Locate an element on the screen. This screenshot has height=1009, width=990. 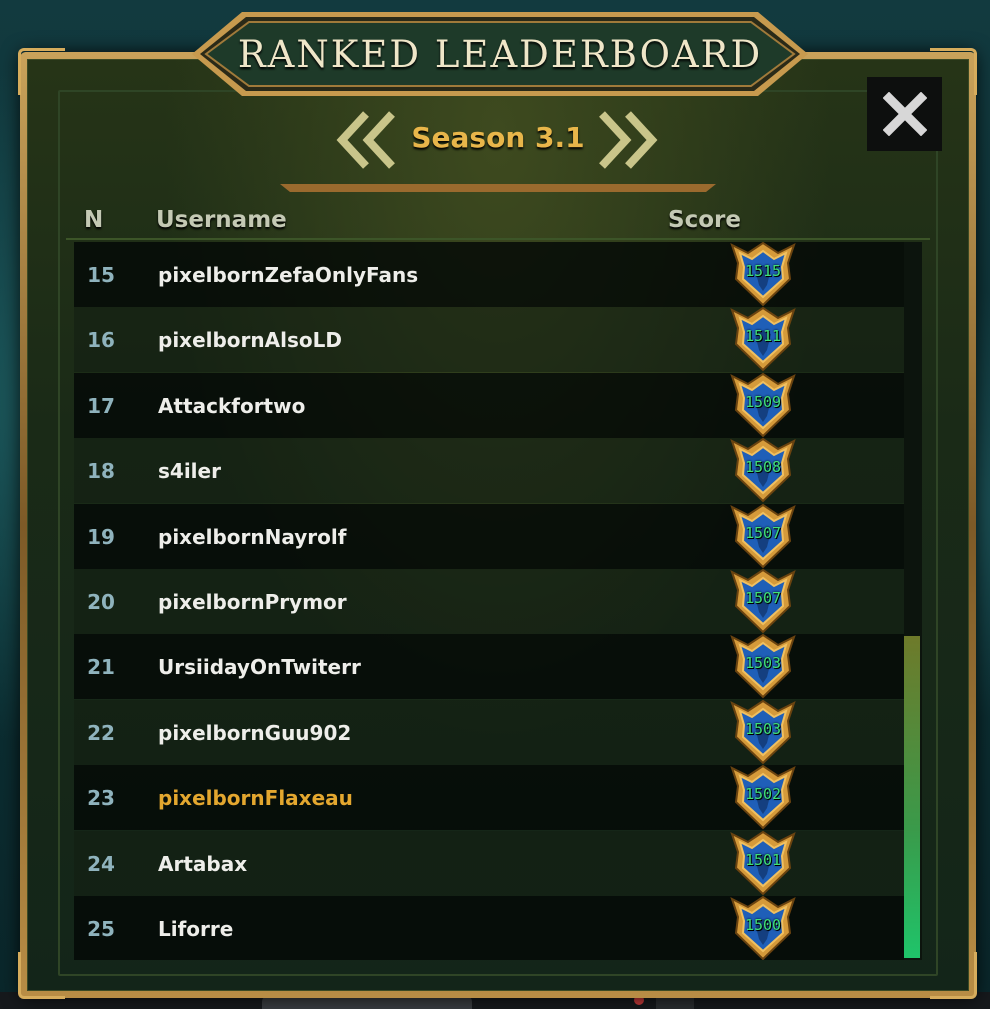
table-row: 18 s4iler 1508 is located at coordinates (489, 470).